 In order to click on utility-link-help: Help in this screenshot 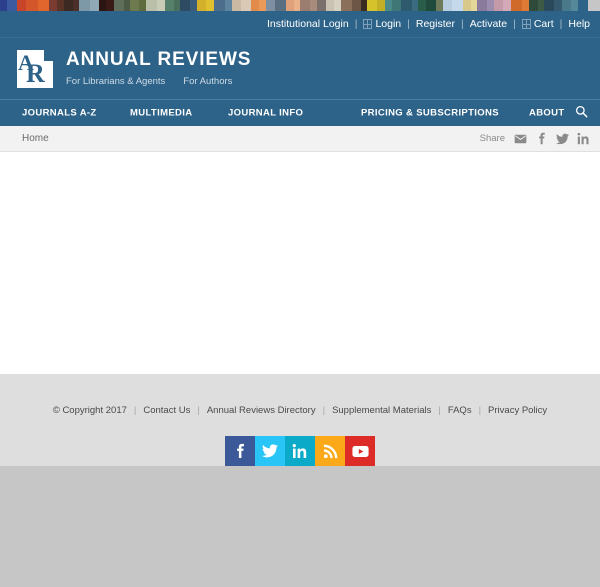, I will do `click(579, 24)`.